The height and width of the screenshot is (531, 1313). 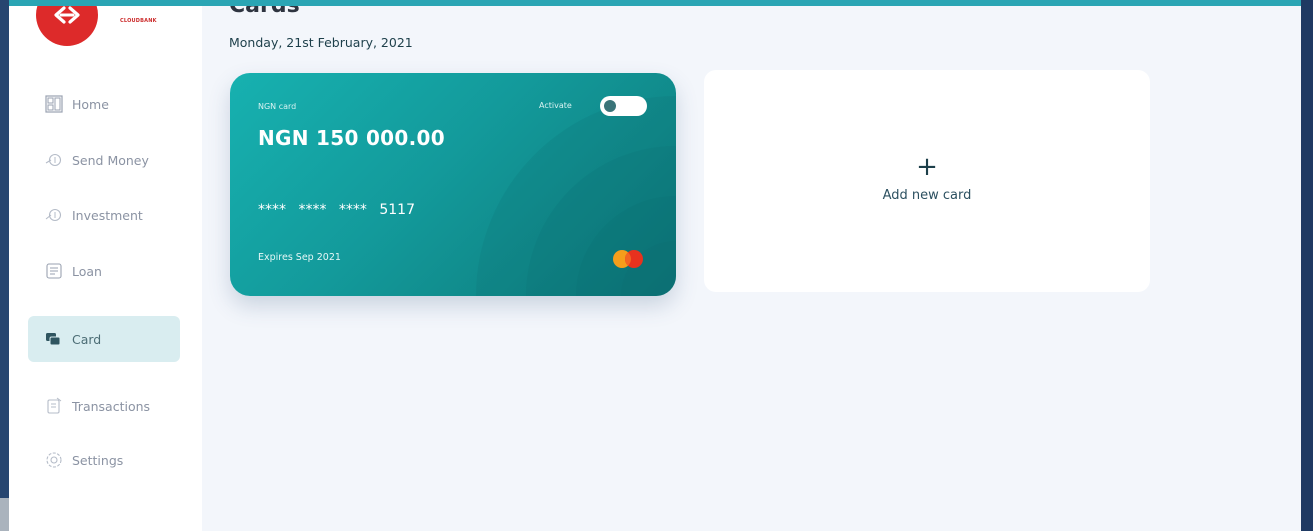 I want to click on sidebar-item-label: Loan, so click(x=87, y=271).